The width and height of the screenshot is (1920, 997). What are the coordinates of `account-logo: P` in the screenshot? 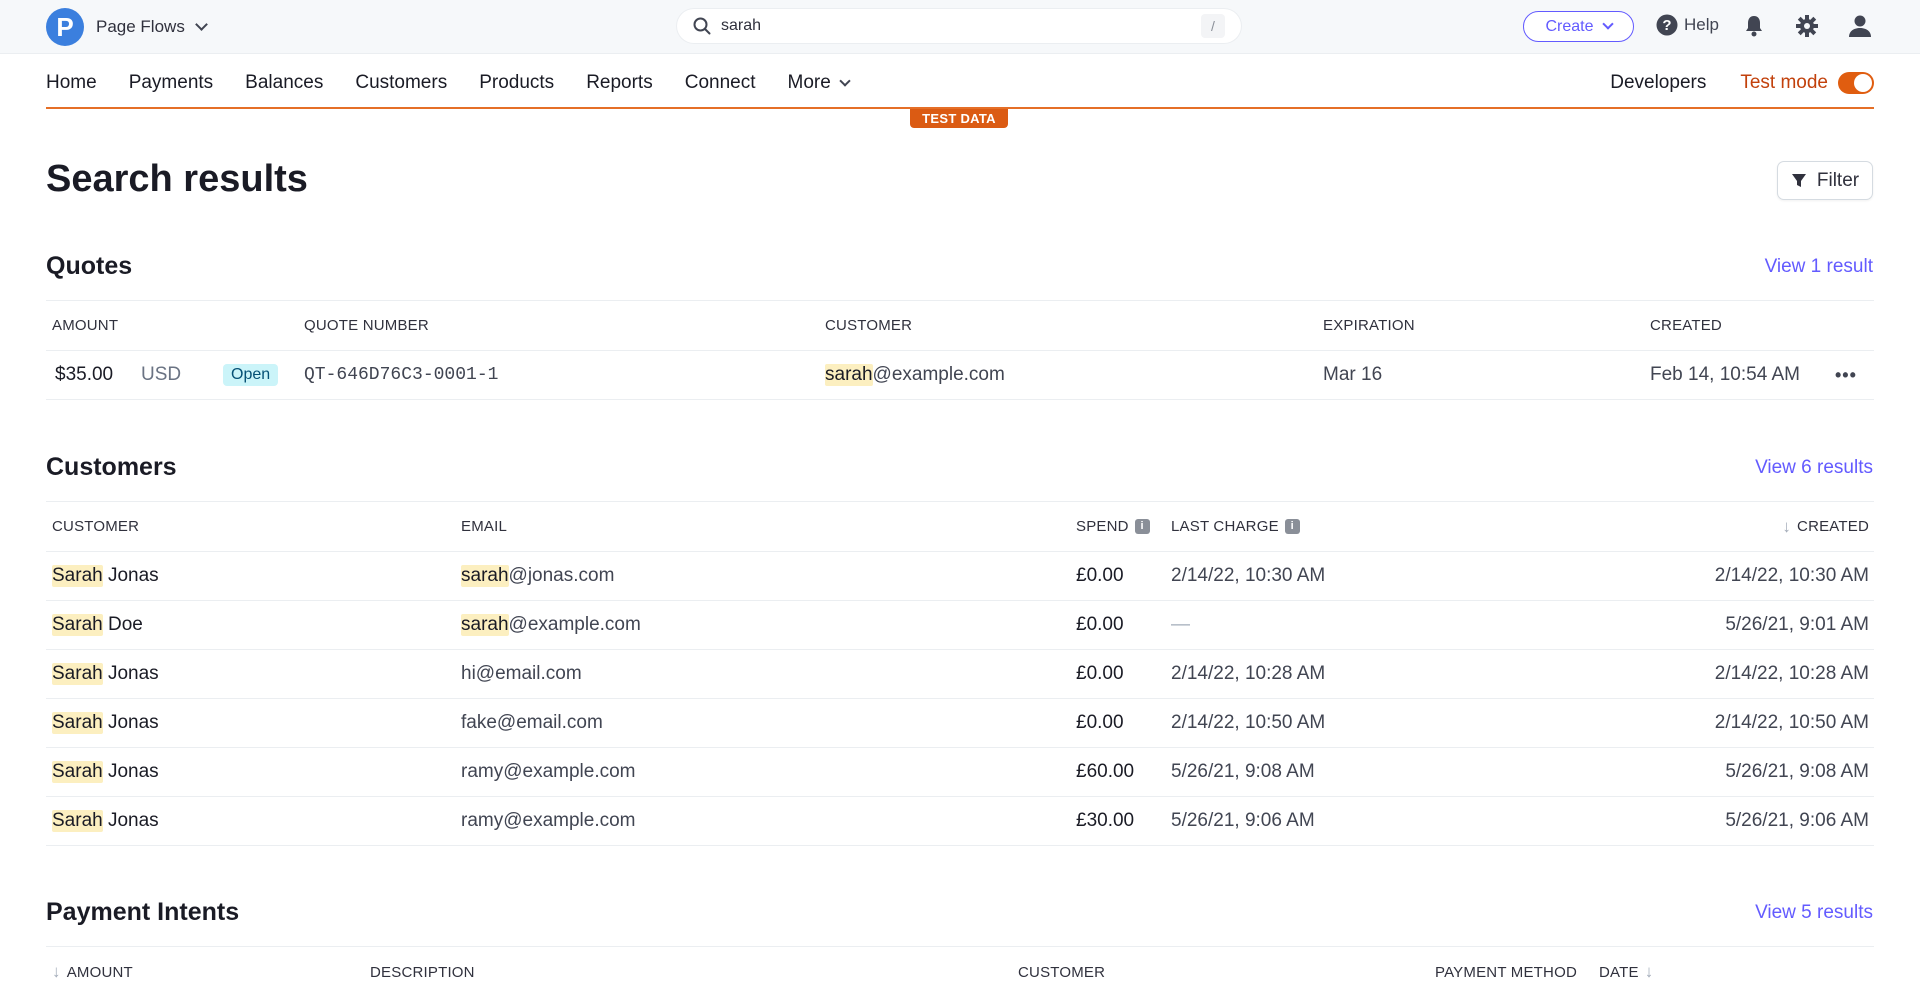 It's located at (65, 27).